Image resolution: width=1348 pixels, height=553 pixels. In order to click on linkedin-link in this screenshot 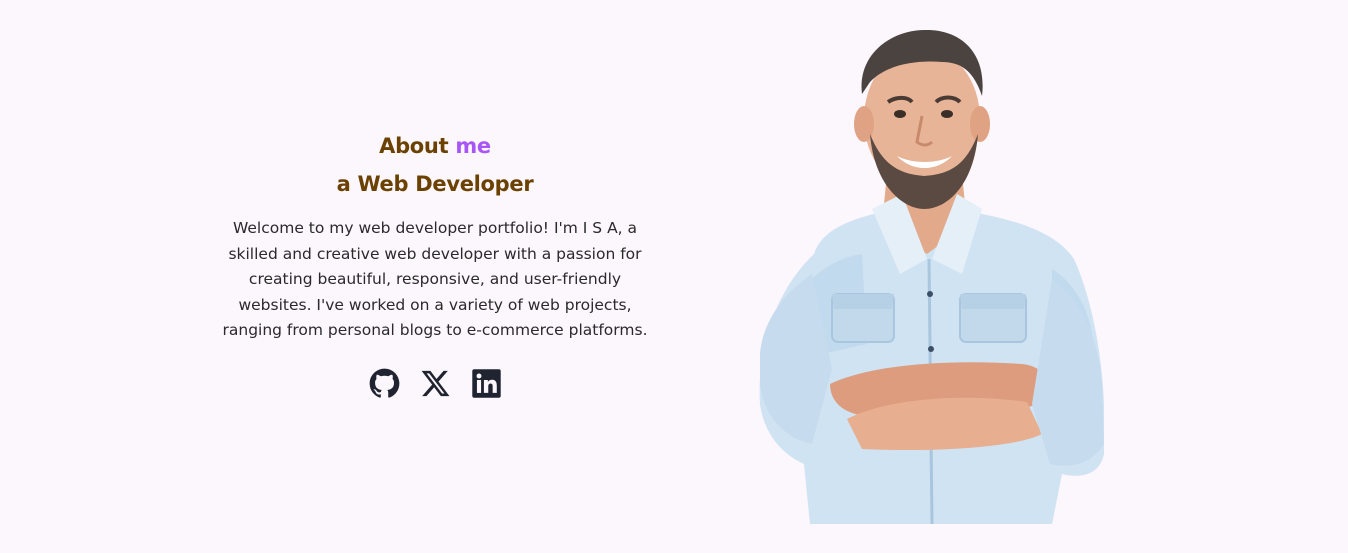, I will do `click(486, 383)`.